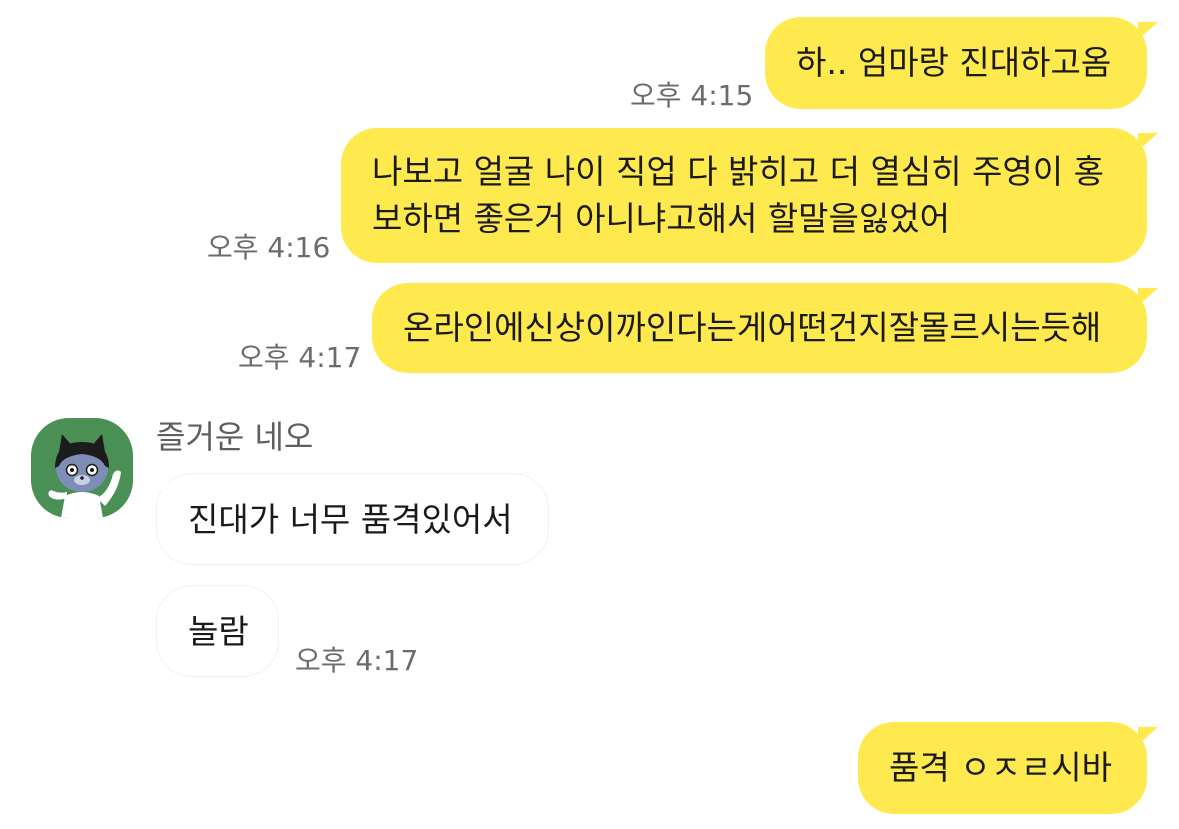 The height and width of the screenshot is (829, 1179). Describe the element at coordinates (752, 327) in the screenshot. I see `message-text: 온라인에신상이까인다는게어떤건지잘몰르시는듯해` at that location.